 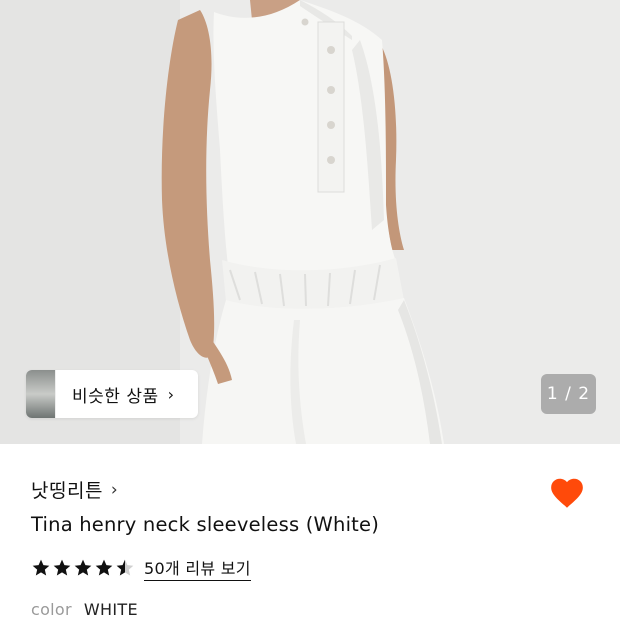 I want to click on heart-icon, so click(x=567, y=493).